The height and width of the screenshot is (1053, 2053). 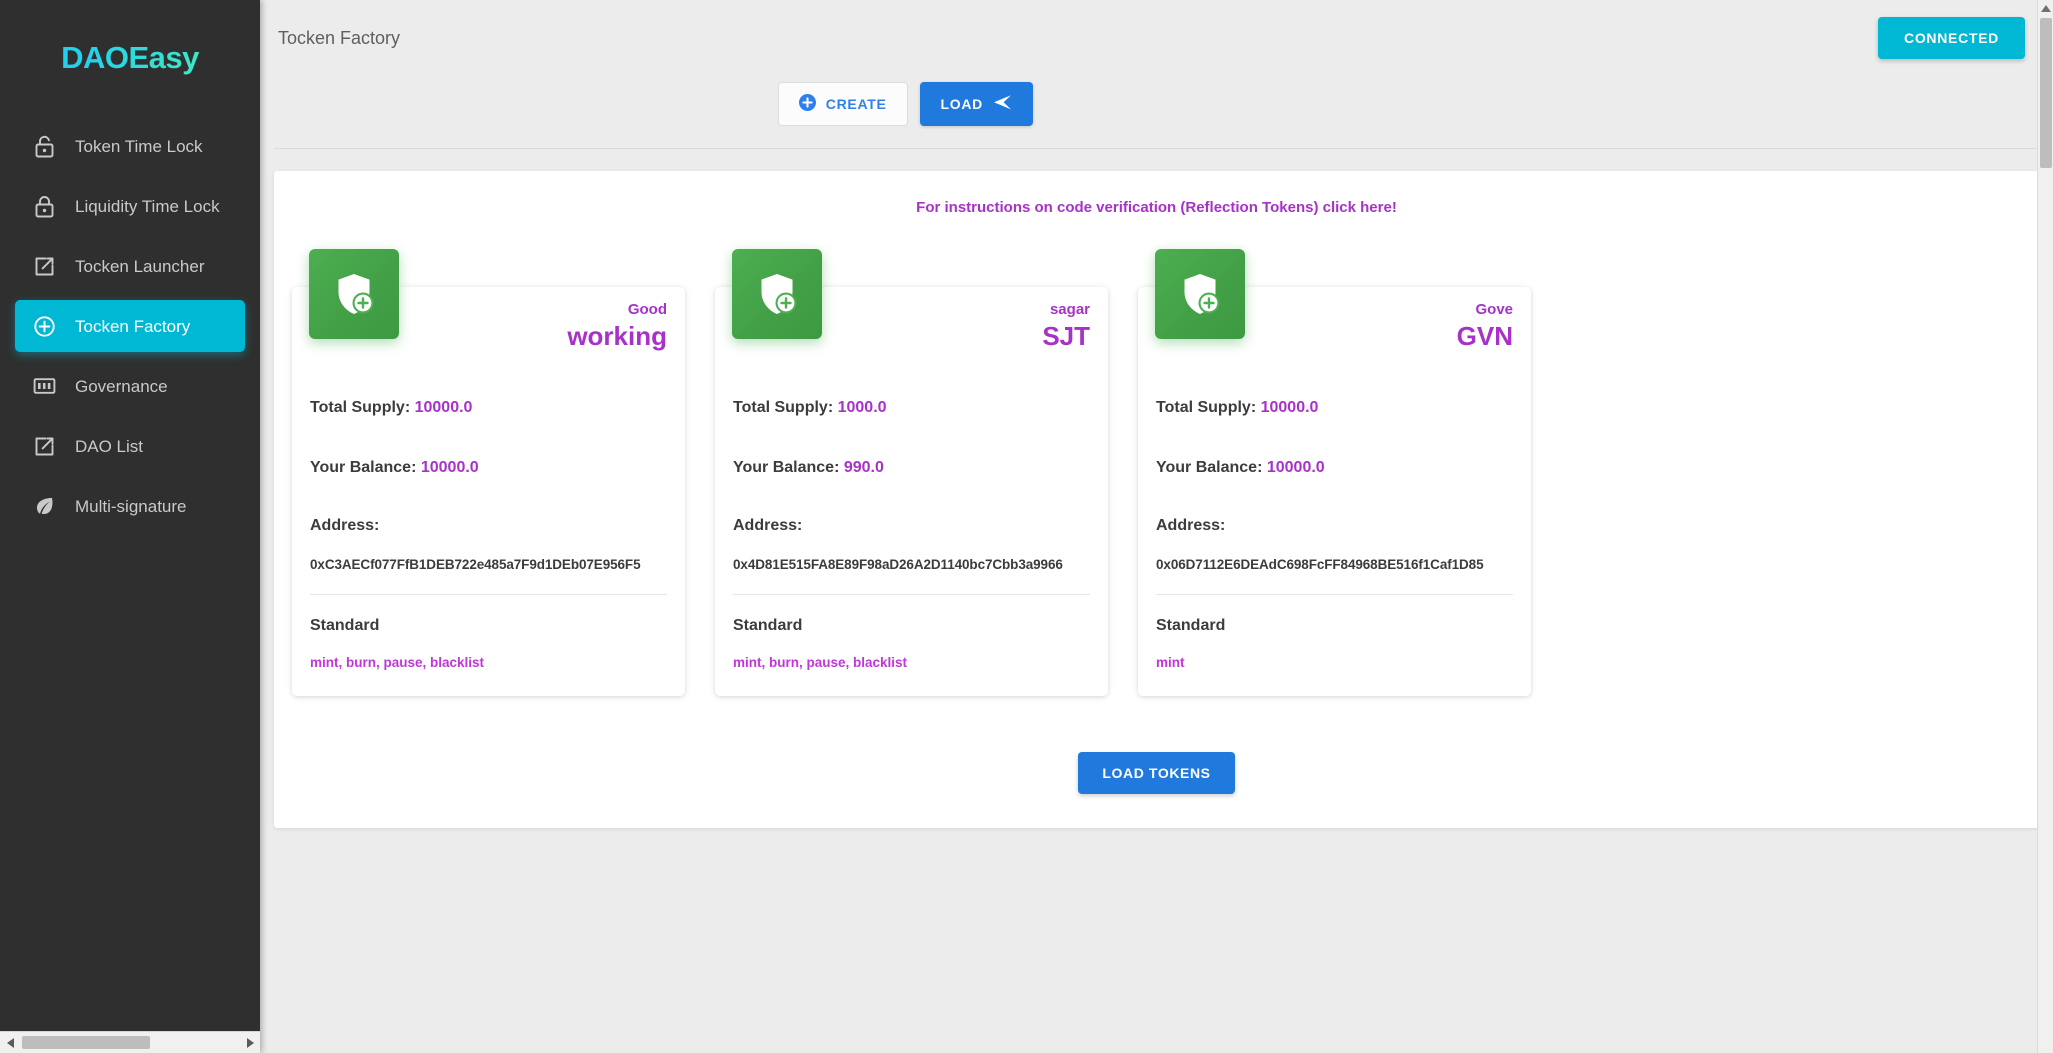 I want to click on scroll-left-arrow-icon, so click(x=10, y=1042).